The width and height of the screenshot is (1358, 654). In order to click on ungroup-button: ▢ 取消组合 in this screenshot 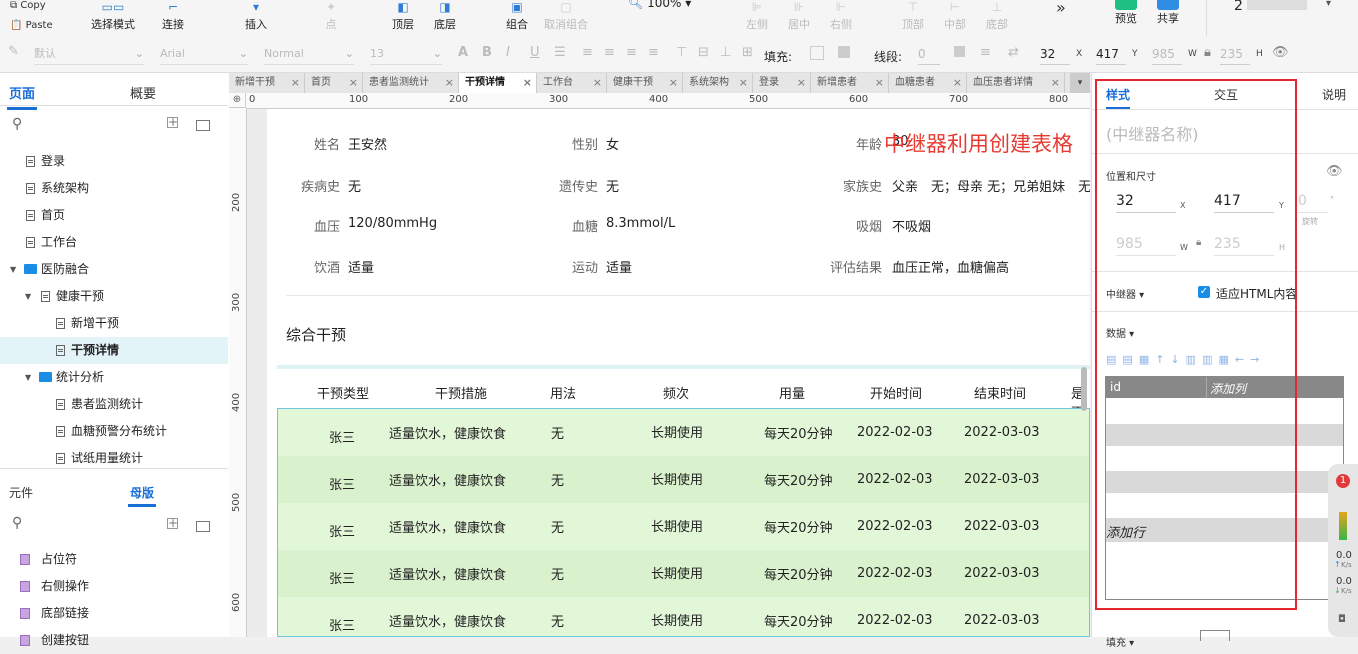, I will do `click(566, 18)`.